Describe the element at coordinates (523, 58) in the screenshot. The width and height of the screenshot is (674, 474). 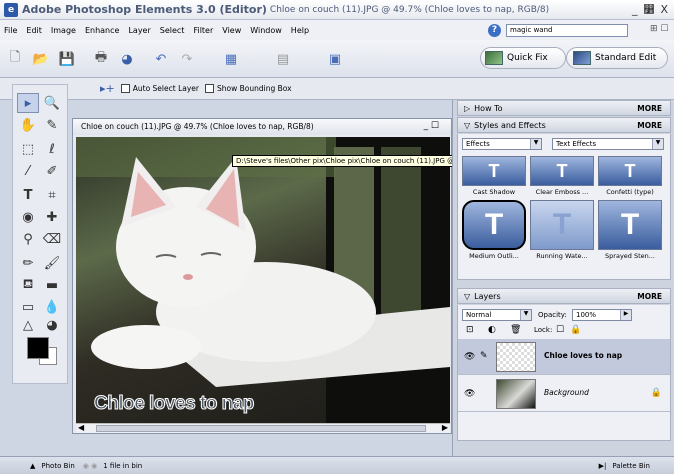
I see `quick-fix-button: Quick Fix` at that location.